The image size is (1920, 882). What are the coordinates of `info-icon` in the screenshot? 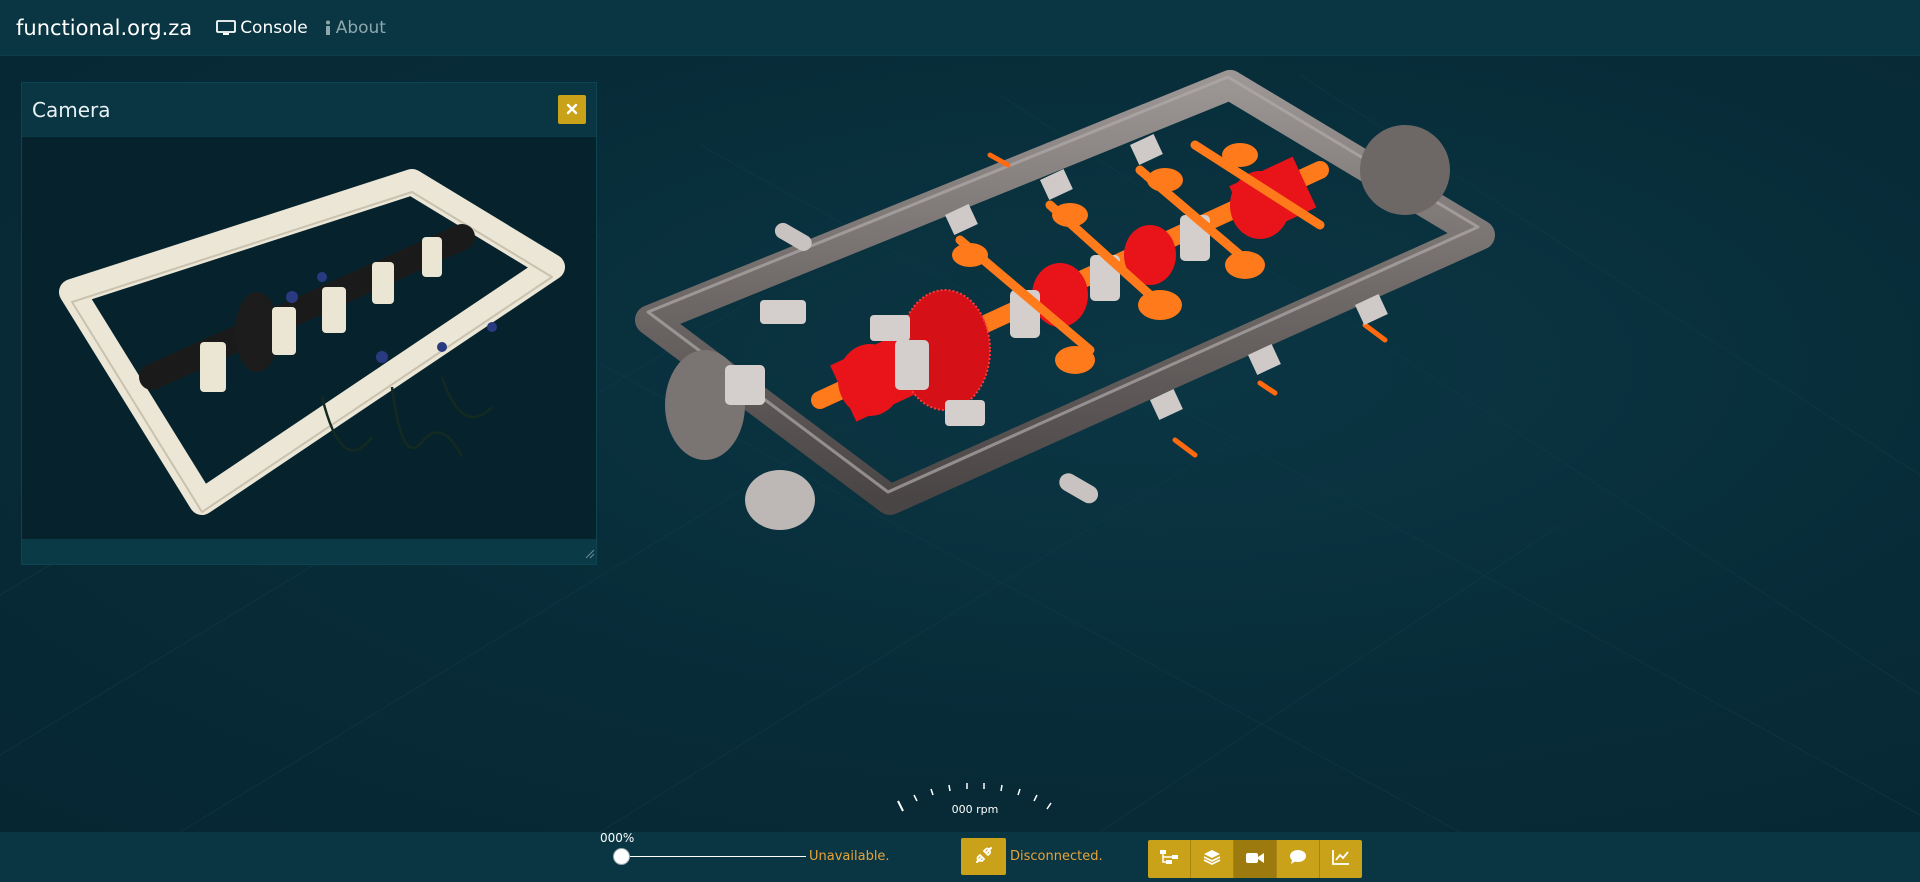 It's located at (328, 28).